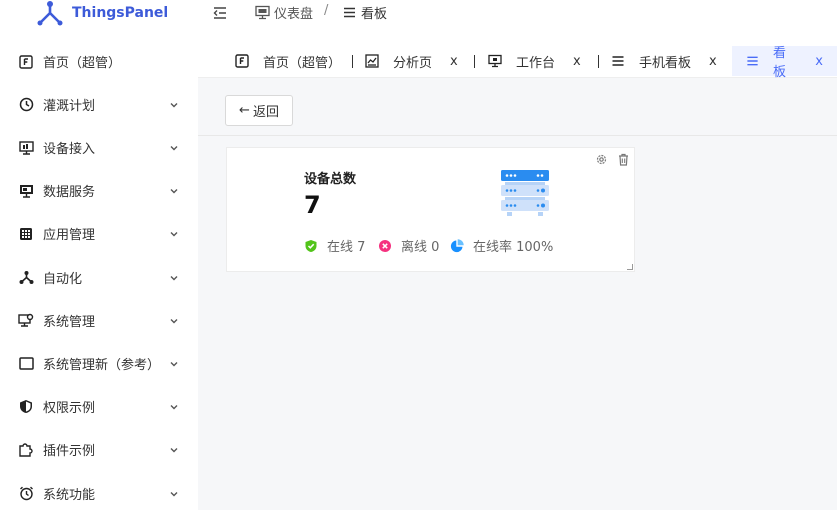 This screenshot has height=510, width=837. Describe the element at coordinates (26, 364) in the screenshot. I see `window-icon` at that location.